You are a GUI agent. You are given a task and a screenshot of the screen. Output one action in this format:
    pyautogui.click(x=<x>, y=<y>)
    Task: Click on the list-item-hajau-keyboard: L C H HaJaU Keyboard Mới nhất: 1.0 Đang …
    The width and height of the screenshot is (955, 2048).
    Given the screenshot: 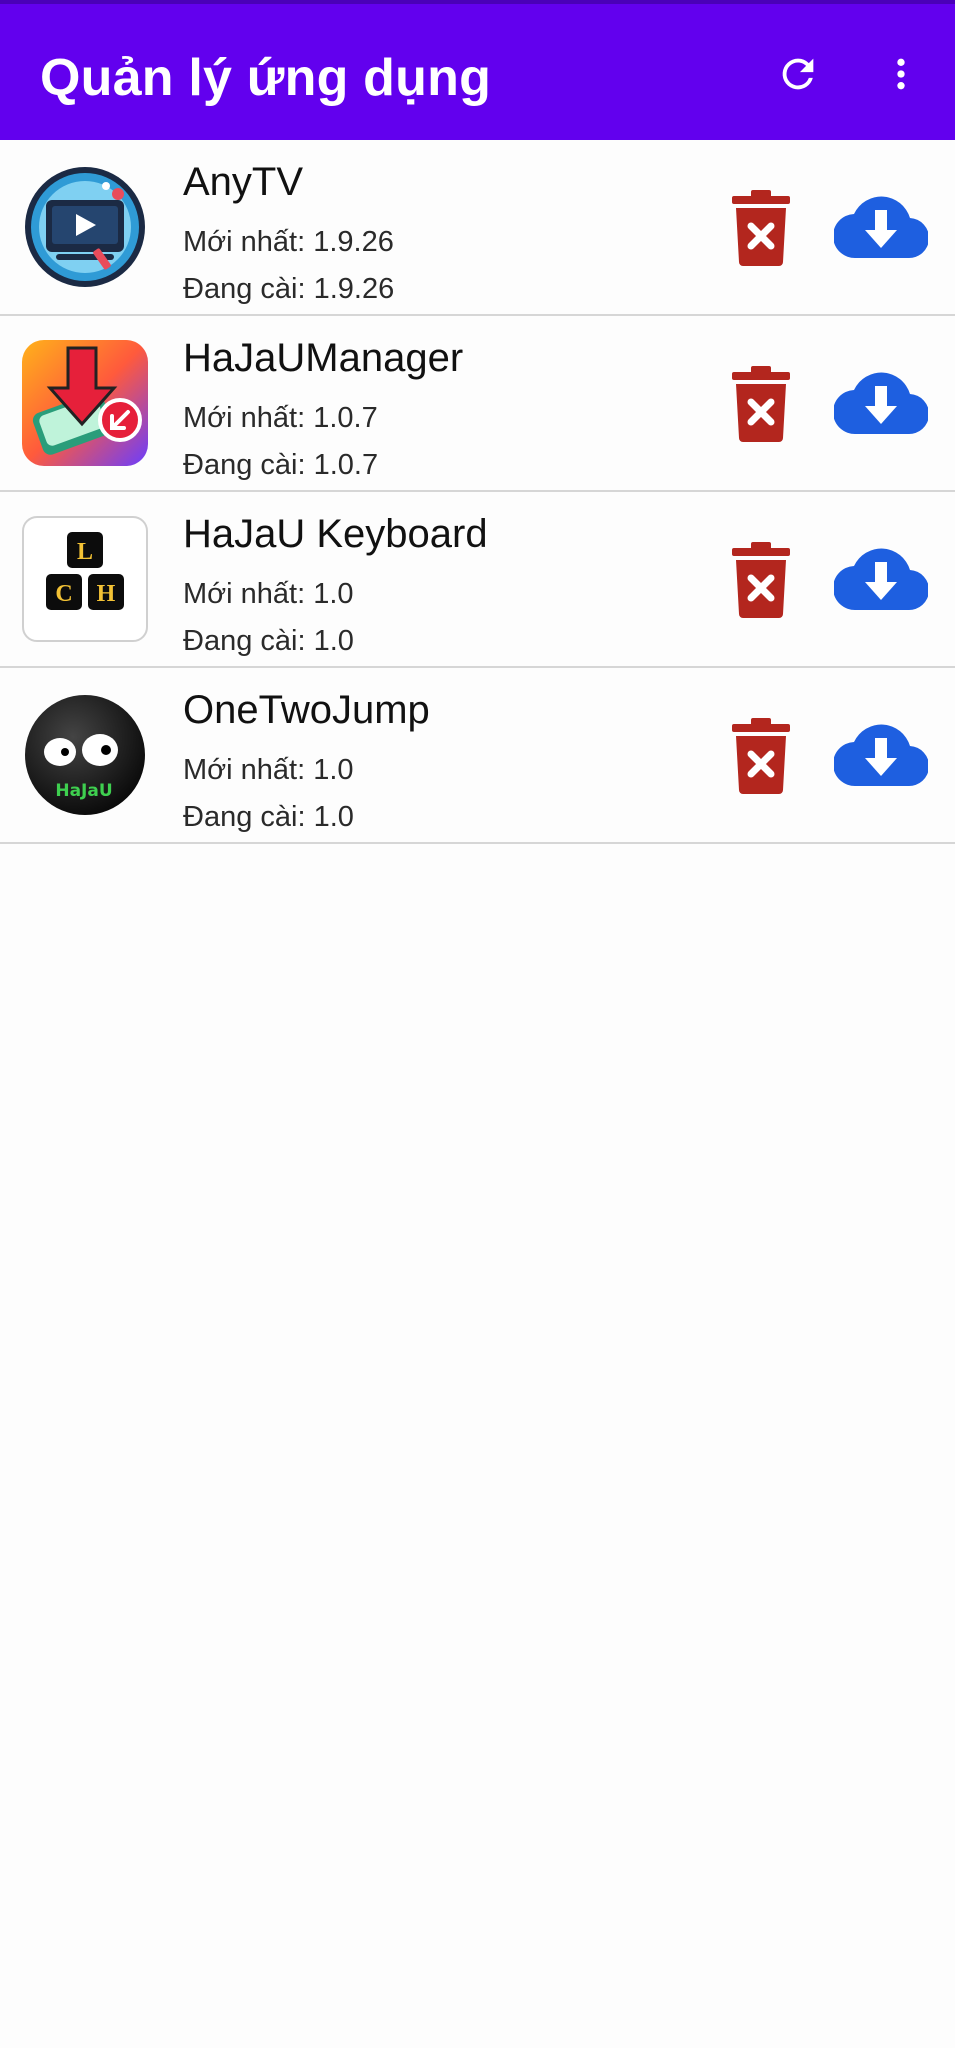 What is the action you would take?
    pyautogui.click(x=477, y=580)
    